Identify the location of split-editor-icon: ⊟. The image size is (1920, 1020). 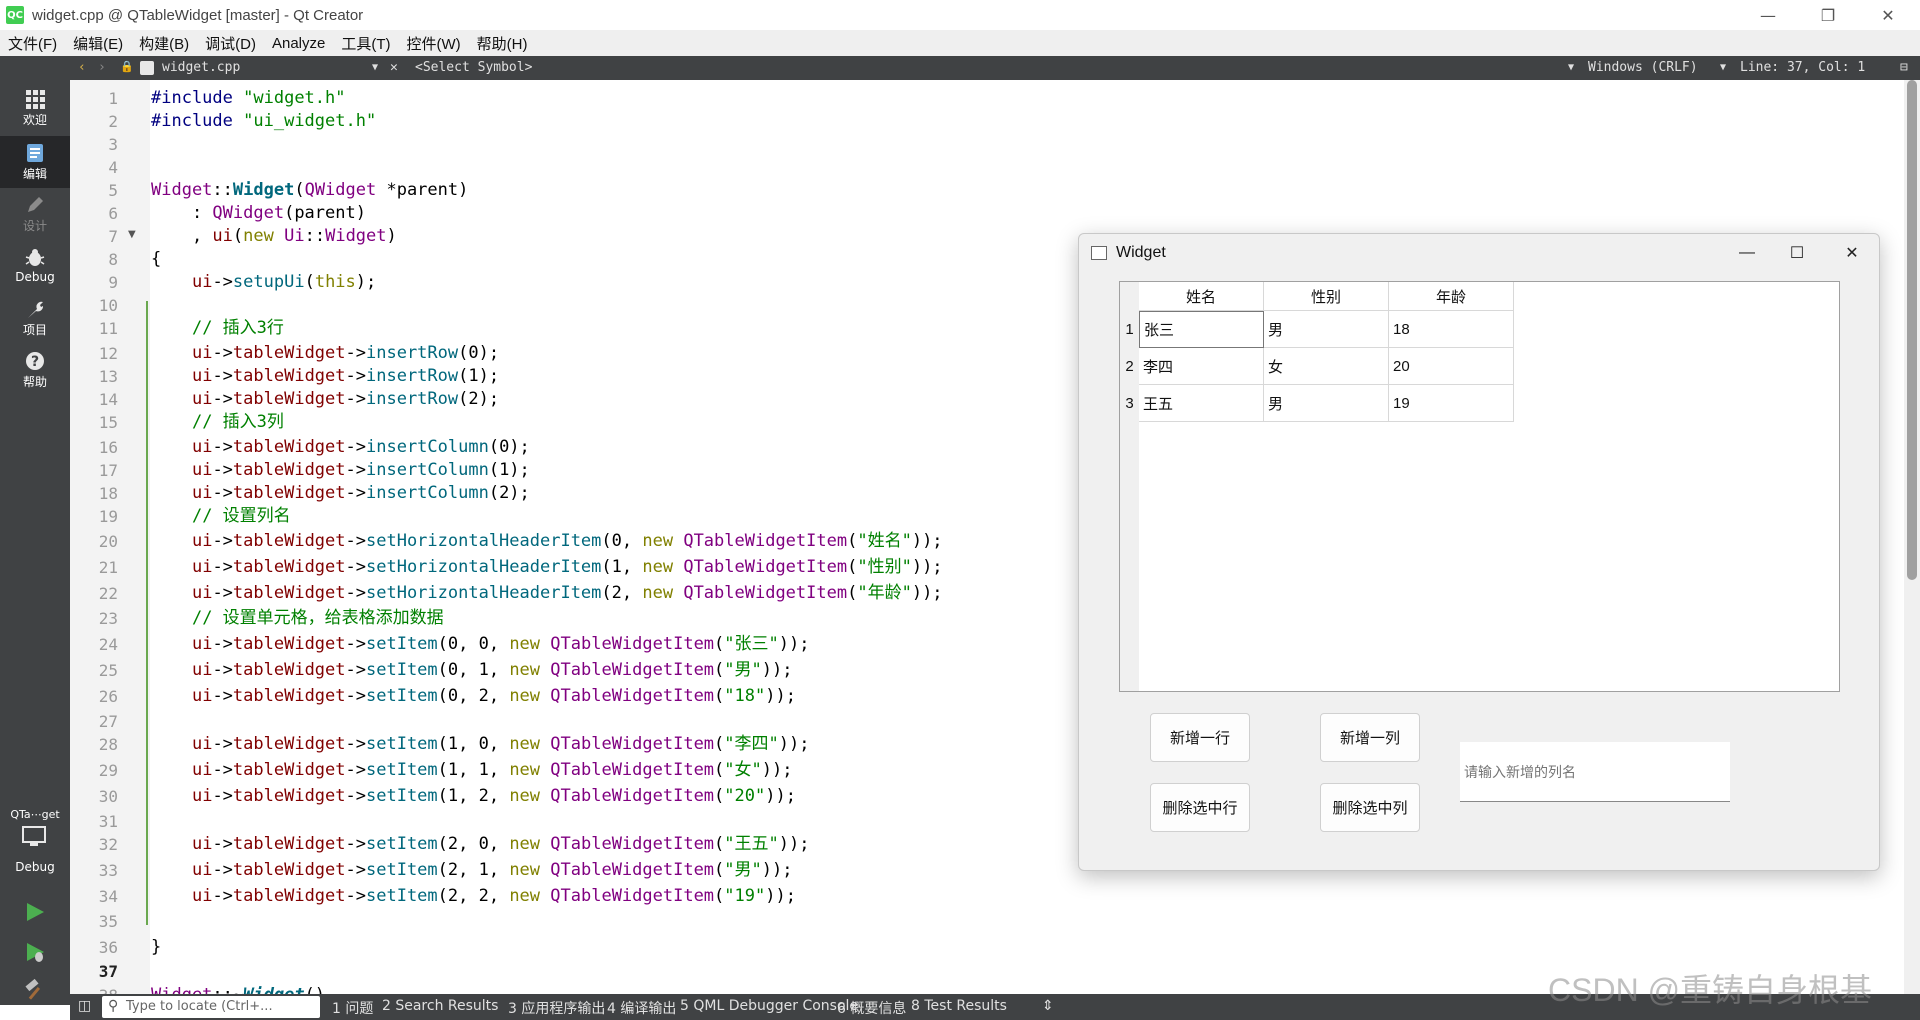
(1904, 67).